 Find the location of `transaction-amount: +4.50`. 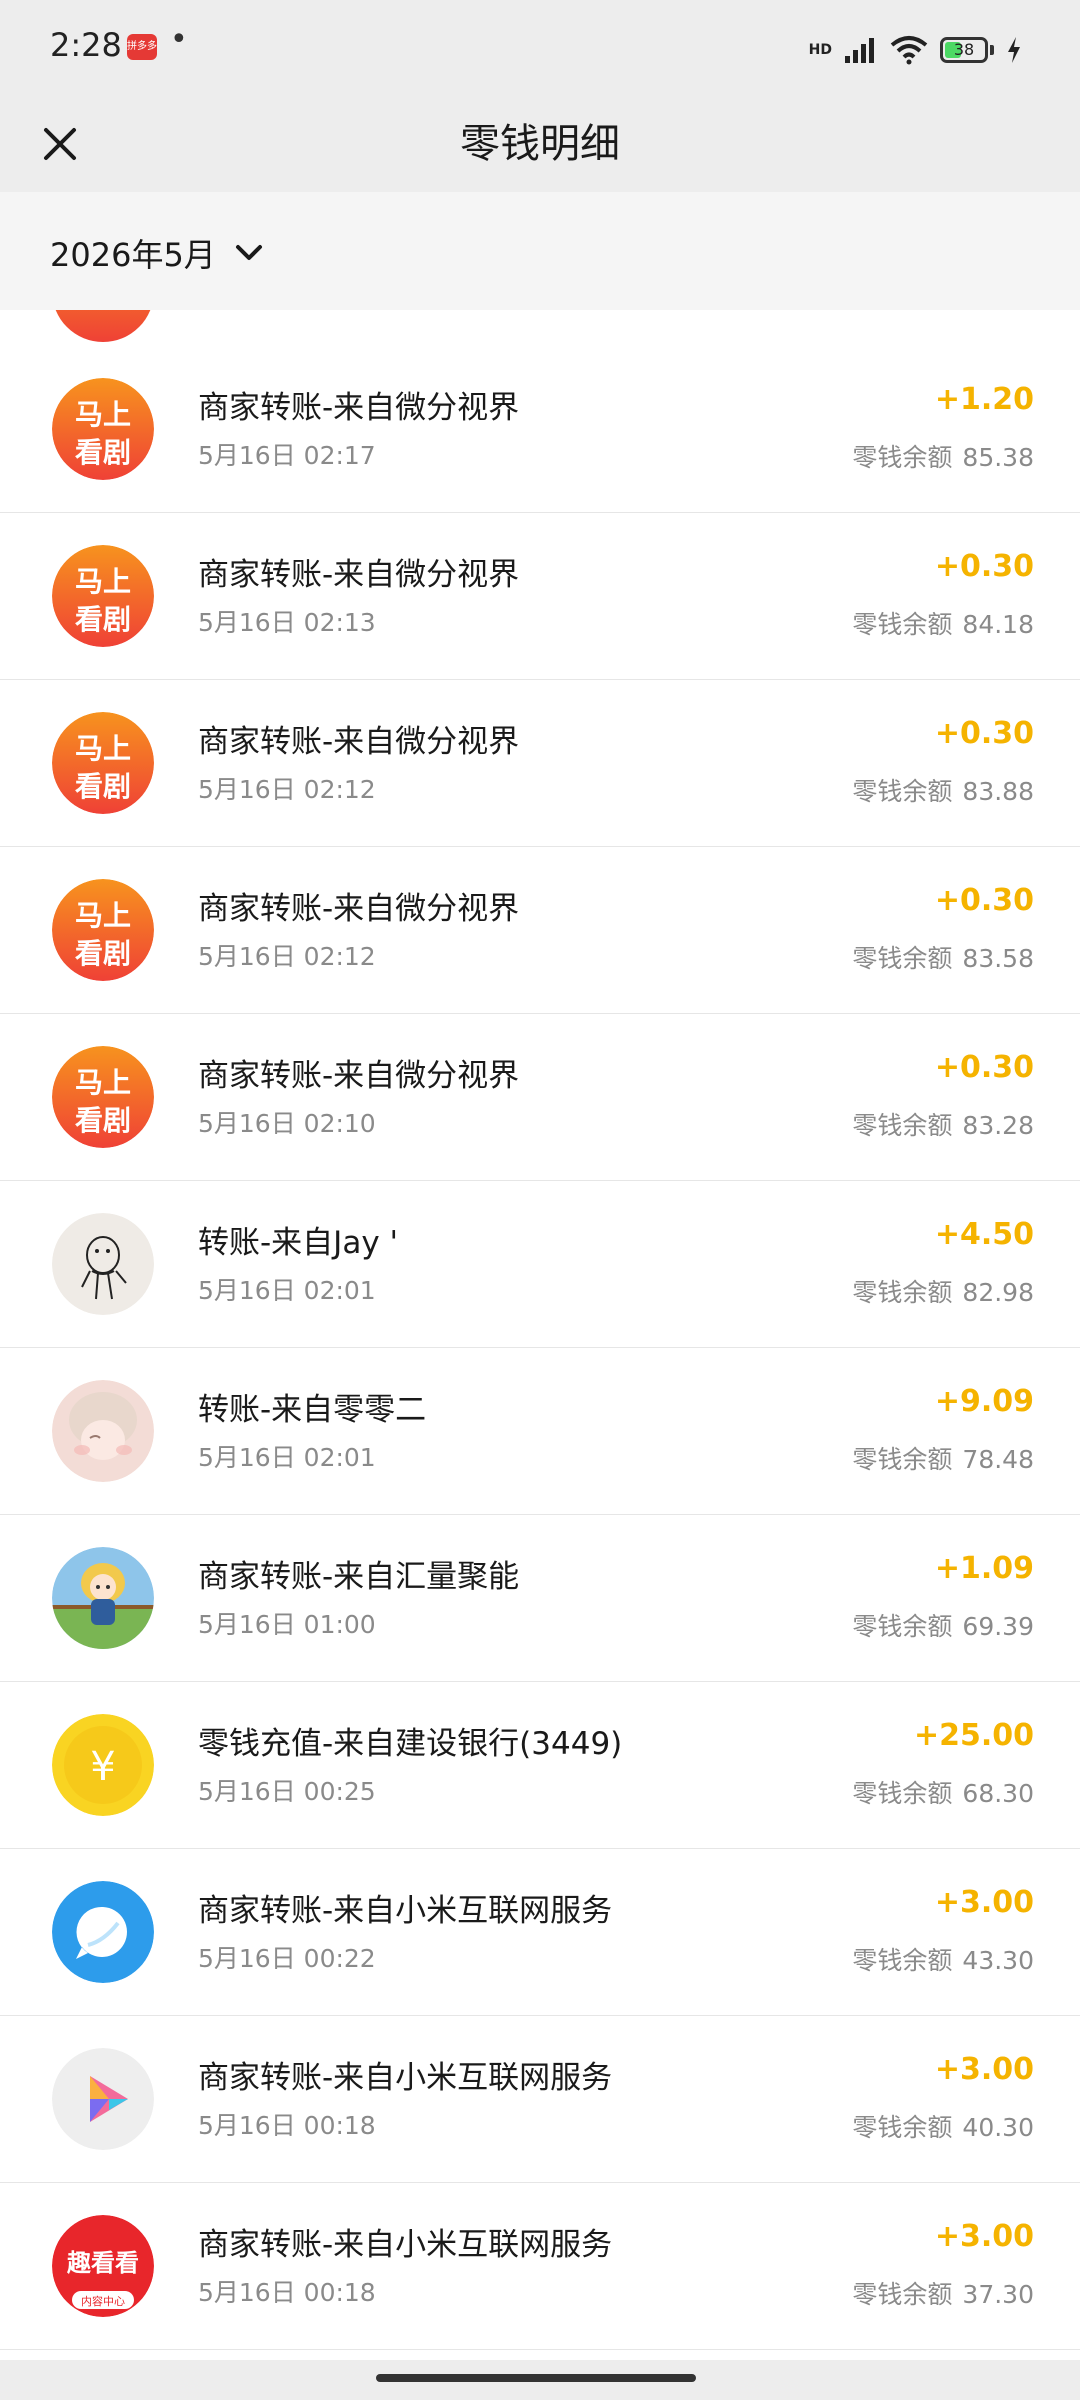

transaction-amount: +4.50 is located at coordinates (984, 1234).